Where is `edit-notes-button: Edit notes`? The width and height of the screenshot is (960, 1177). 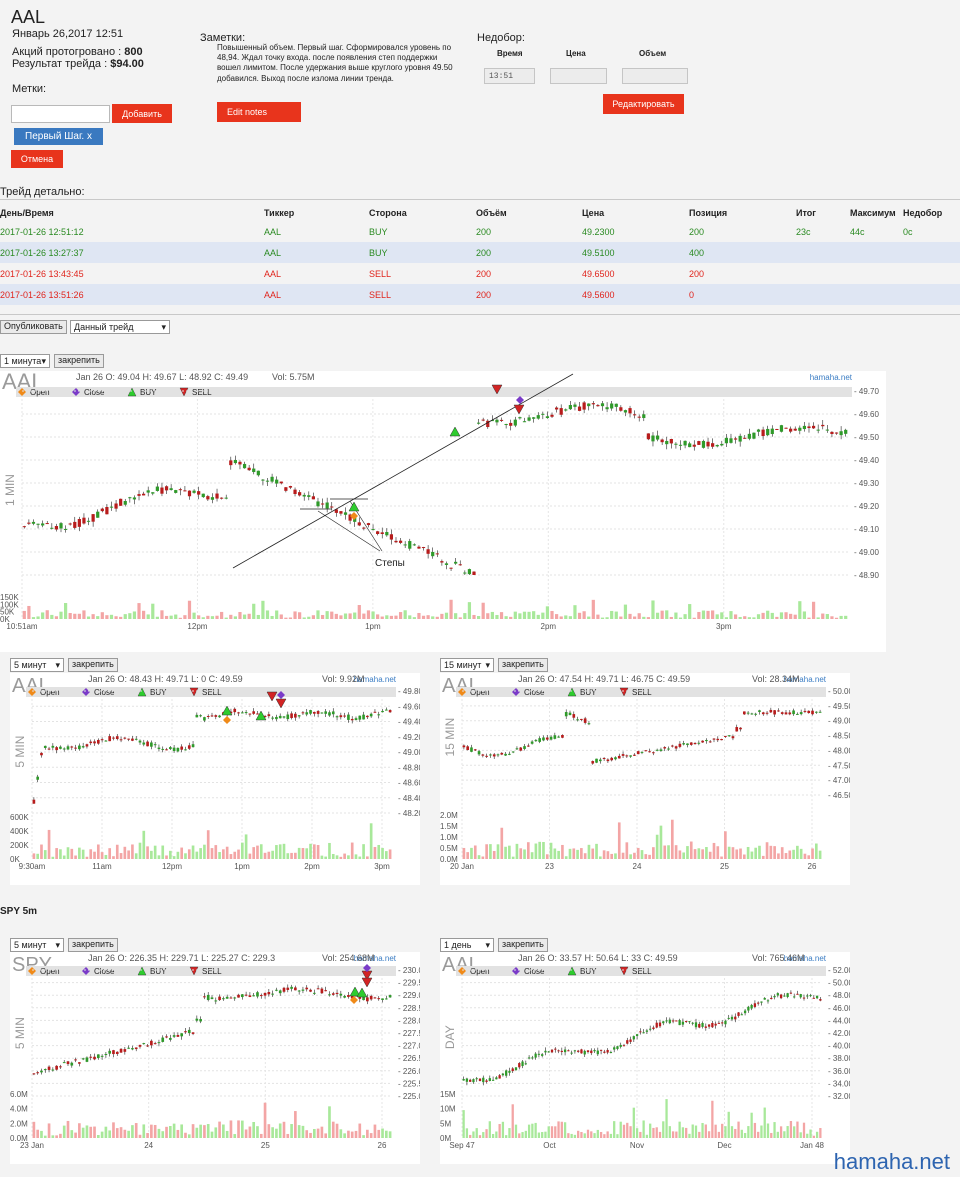
edit-notes-button: Edit notes is located at coordinates (259, 112).